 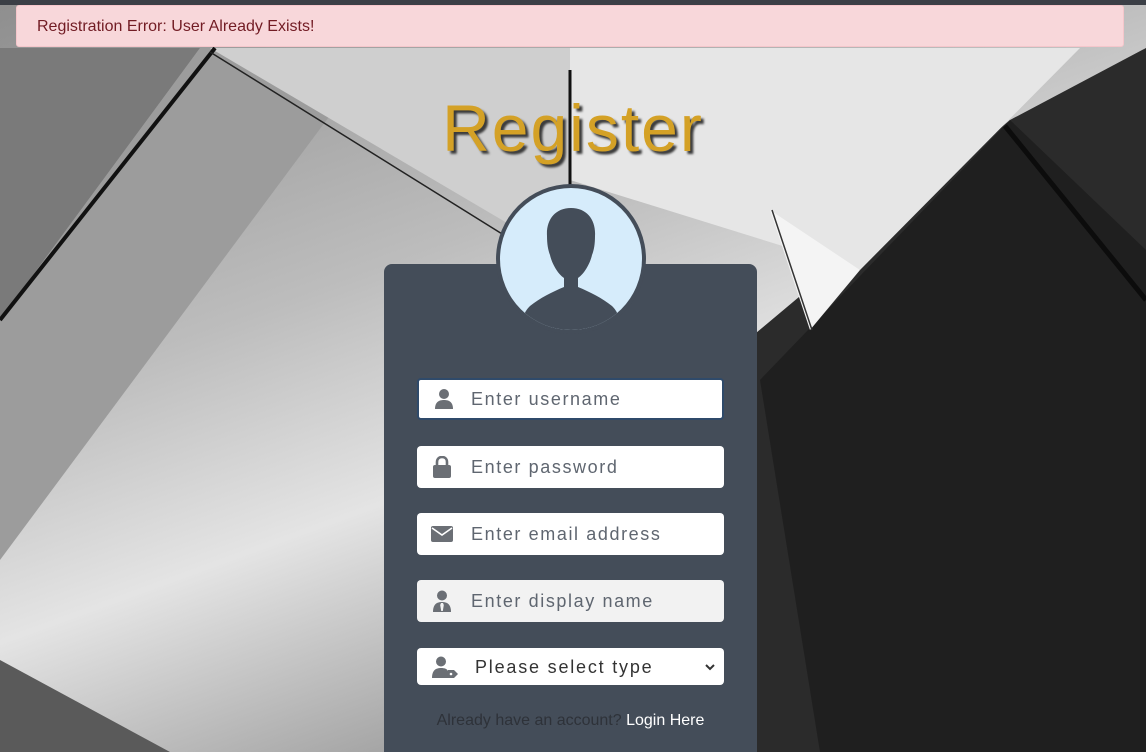 What do you see at coordinates (442, 601) in the screenshot?
I see `user-tie-icon` at bounding box center [442, 601].